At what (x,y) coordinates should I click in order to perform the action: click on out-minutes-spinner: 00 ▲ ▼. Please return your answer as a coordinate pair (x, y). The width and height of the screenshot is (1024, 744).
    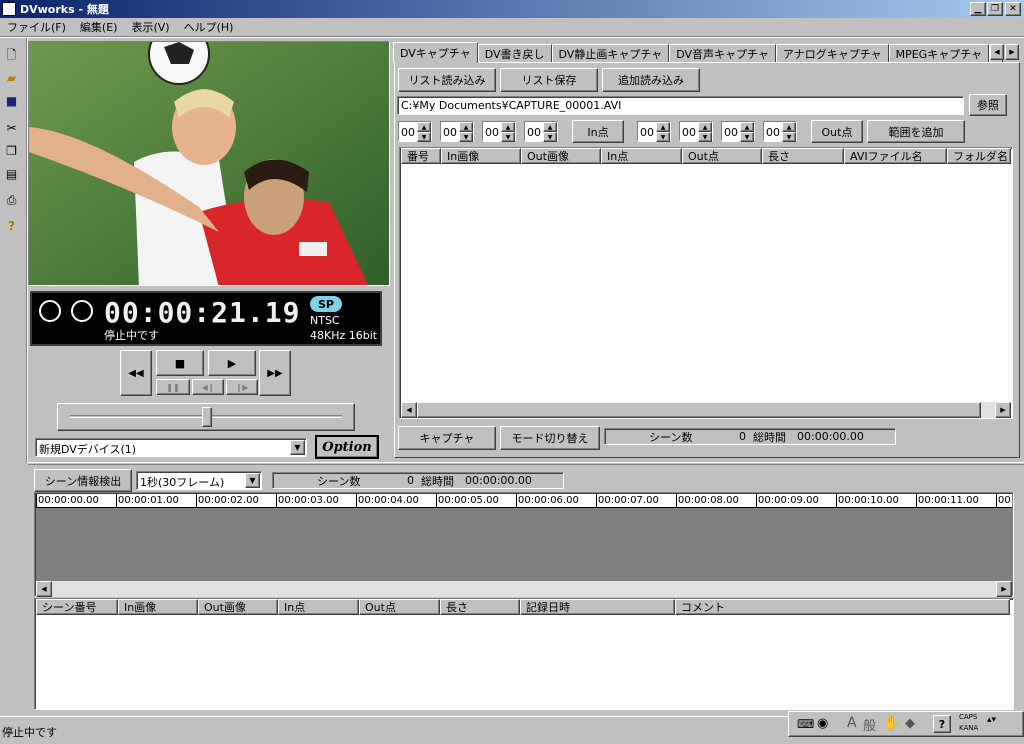
    Looking at the image, I should click on (696, 131).